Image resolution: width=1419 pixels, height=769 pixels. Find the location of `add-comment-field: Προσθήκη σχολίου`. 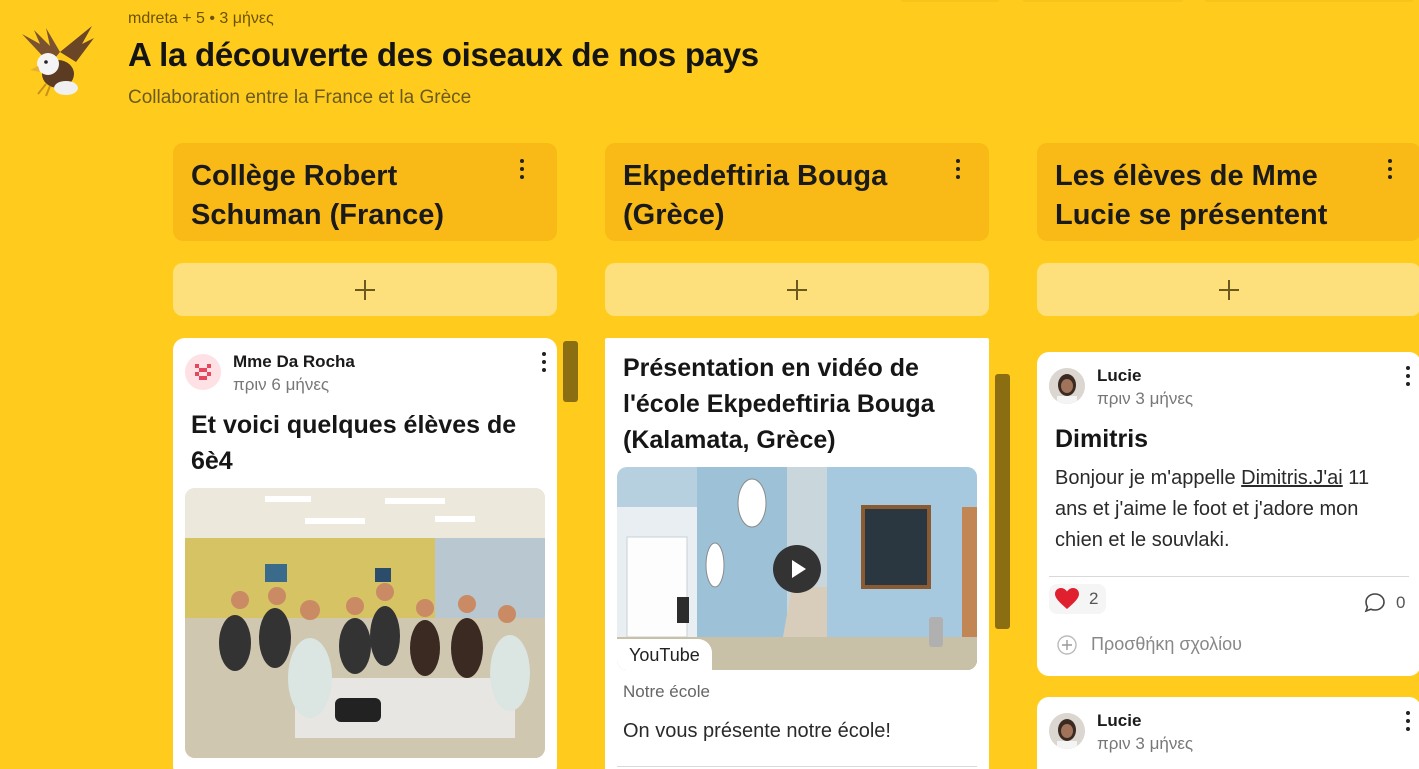

add-comment-field: Προσθήκη σχολίου is located at coordinates (1149, 644).